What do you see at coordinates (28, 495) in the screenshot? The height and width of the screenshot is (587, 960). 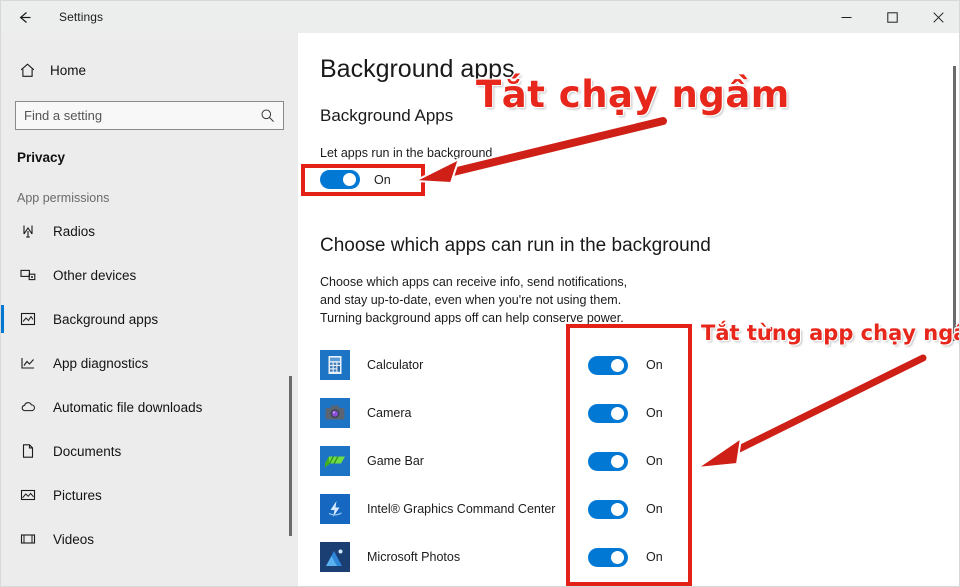 I see `picture-icon` at bounding box center [28, 495].